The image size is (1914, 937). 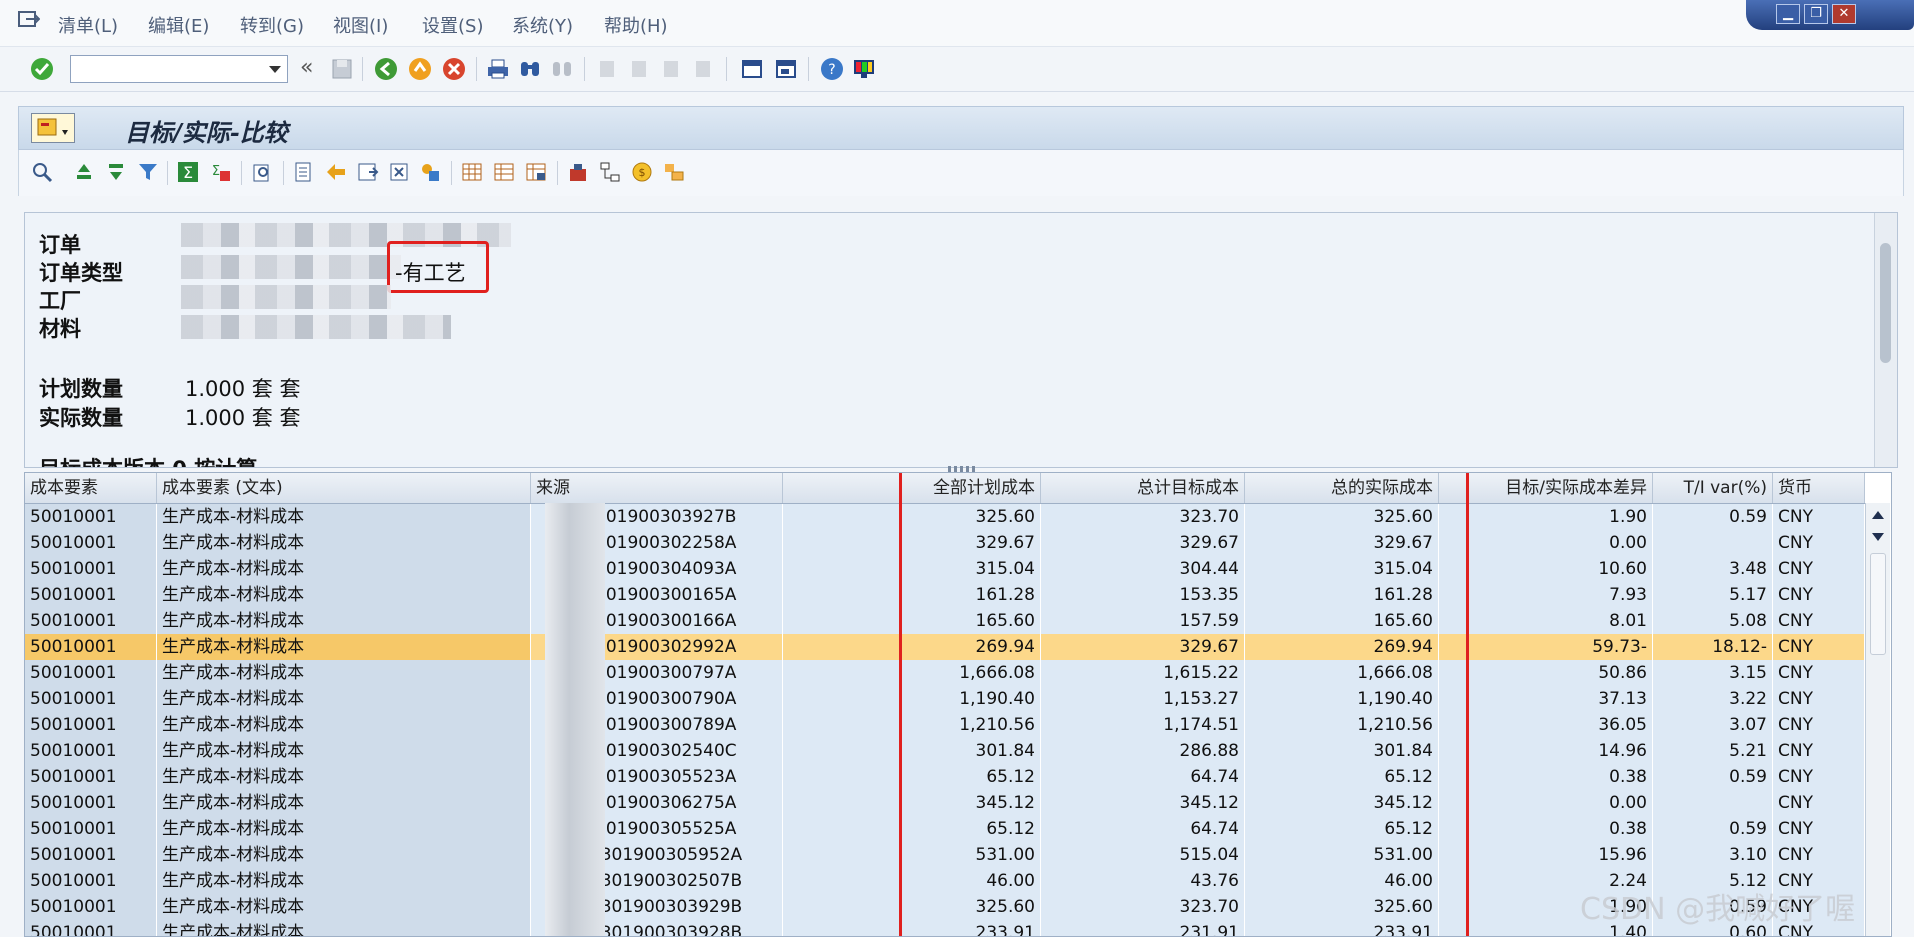 What do you see at coordinates (1713, 595) in the screenshot?
I see `cell-variance-pct: 5.17` at bounding box center [1713, 595].